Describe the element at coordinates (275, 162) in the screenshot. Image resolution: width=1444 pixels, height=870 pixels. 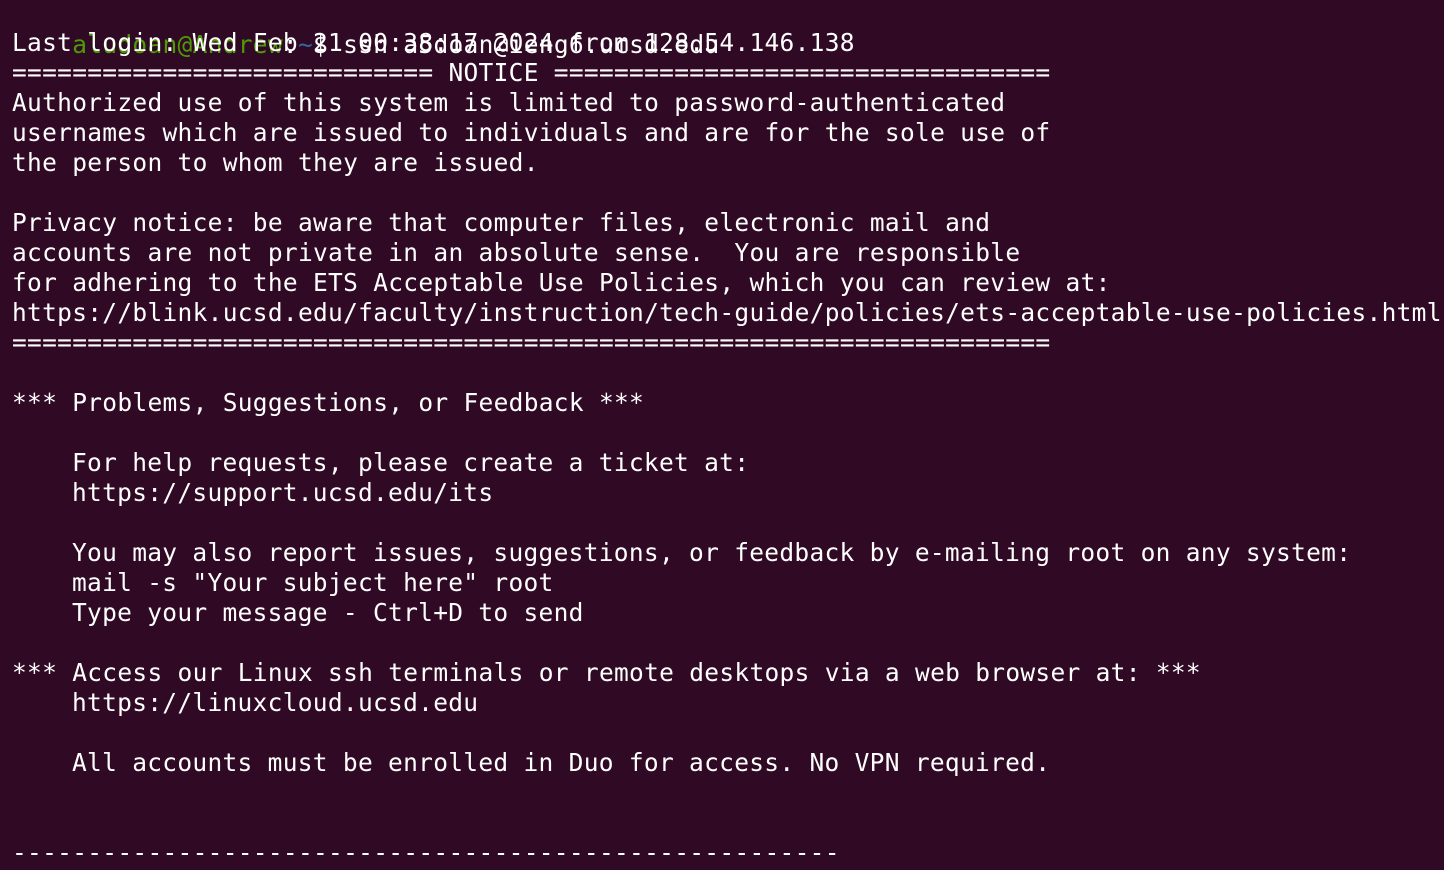
I see `notice-text-line: the person to whom they are issued.` at that location.